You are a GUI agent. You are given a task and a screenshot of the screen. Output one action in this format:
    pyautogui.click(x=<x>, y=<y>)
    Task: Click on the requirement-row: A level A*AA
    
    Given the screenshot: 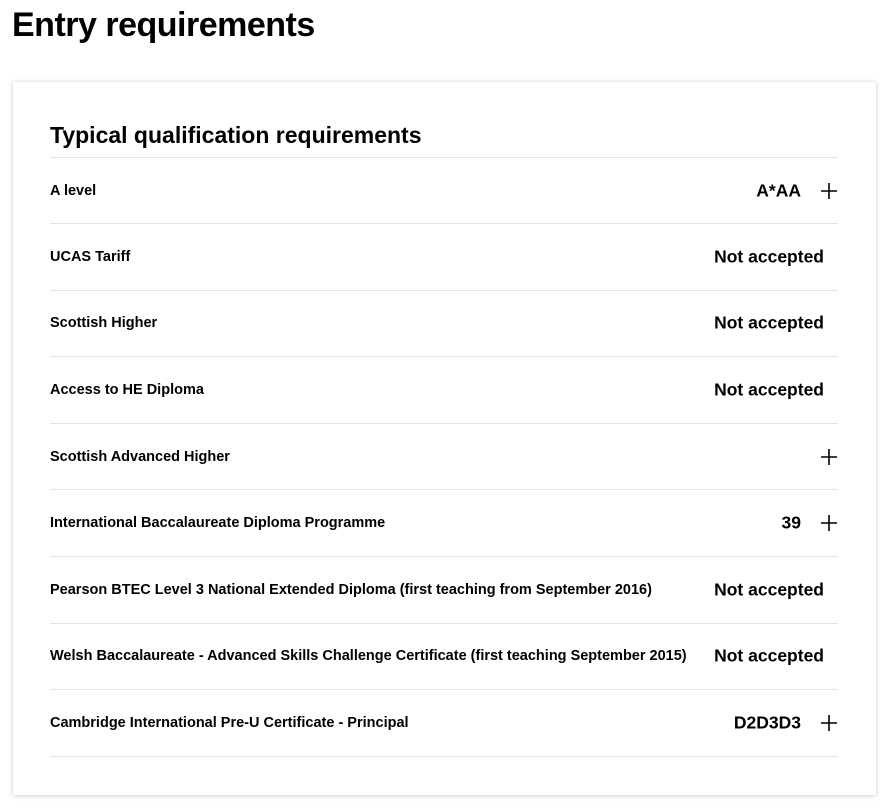 What is the action you would take?
    pyautogui.click(x=444, y=191)
    